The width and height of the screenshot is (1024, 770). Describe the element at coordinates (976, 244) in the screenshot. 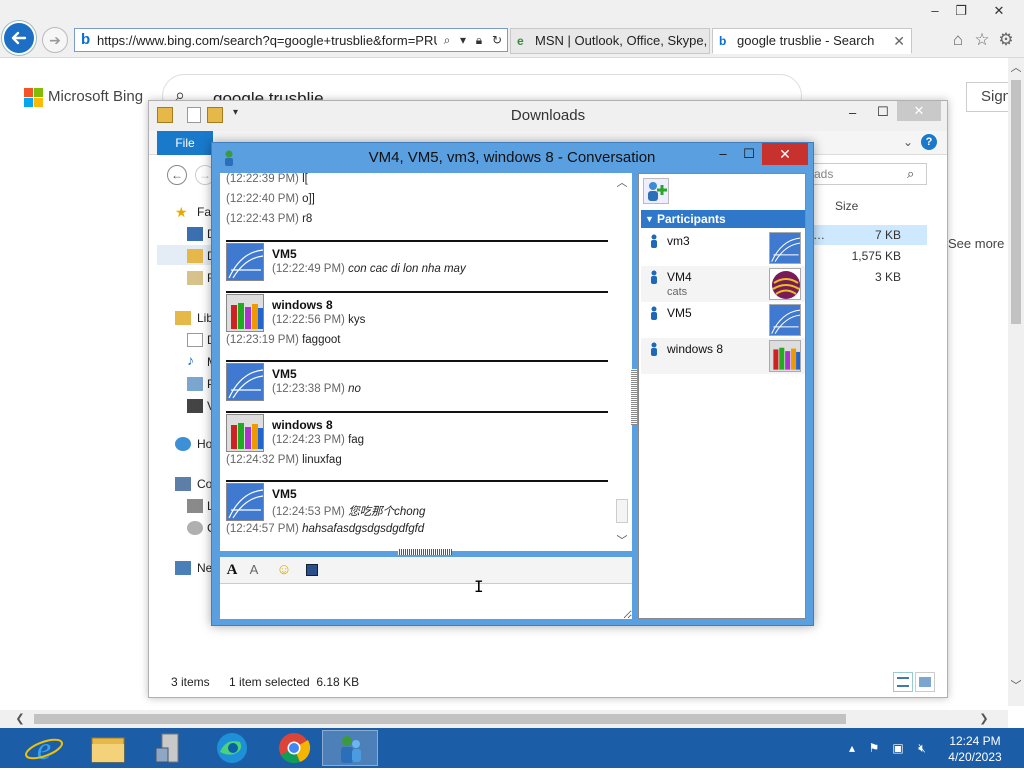

I see `see-more-link: See more` at that location.